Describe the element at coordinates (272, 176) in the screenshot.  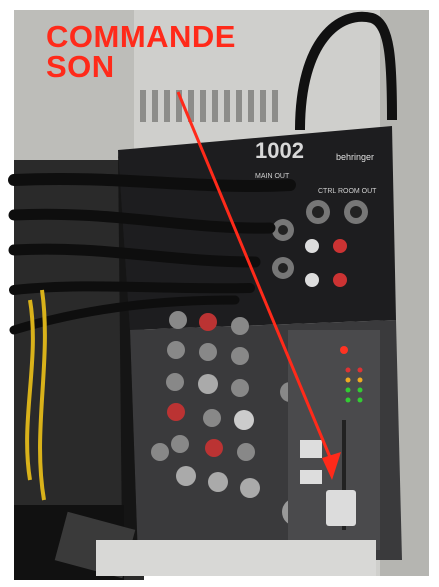
I see `main-out-label: MAIN OUT` at that location.